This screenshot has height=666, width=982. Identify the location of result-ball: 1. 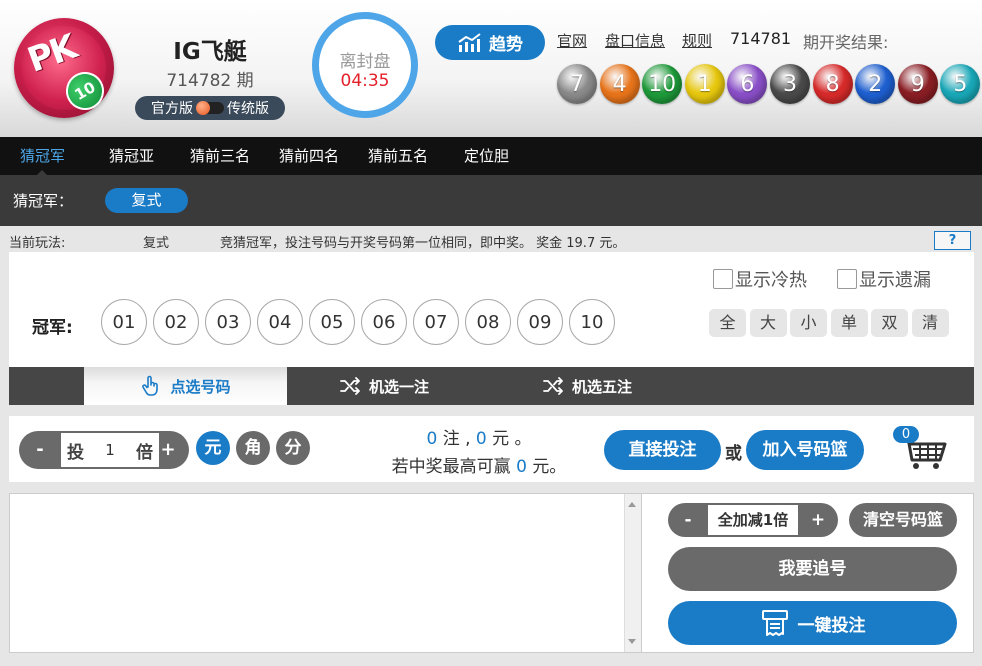
(704, 84).